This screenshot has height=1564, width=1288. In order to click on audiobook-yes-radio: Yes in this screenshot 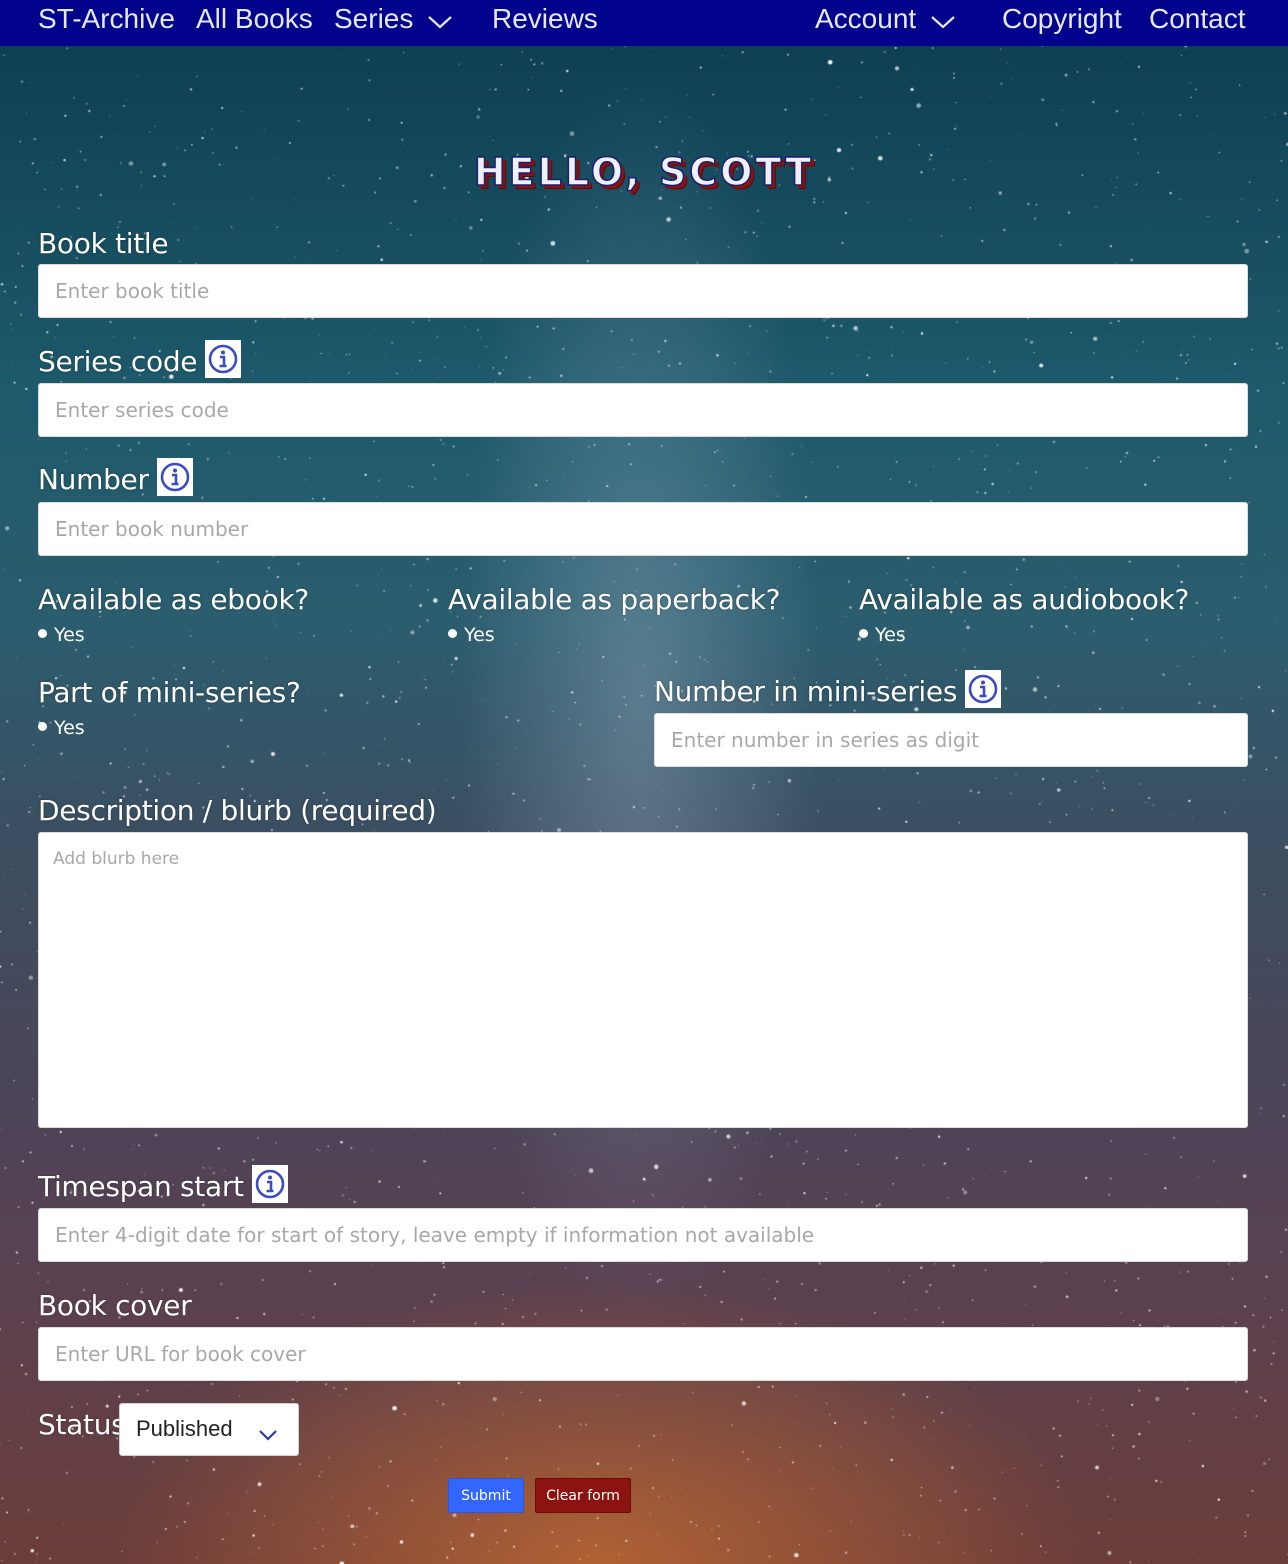, I will do `click(882, 635)`.